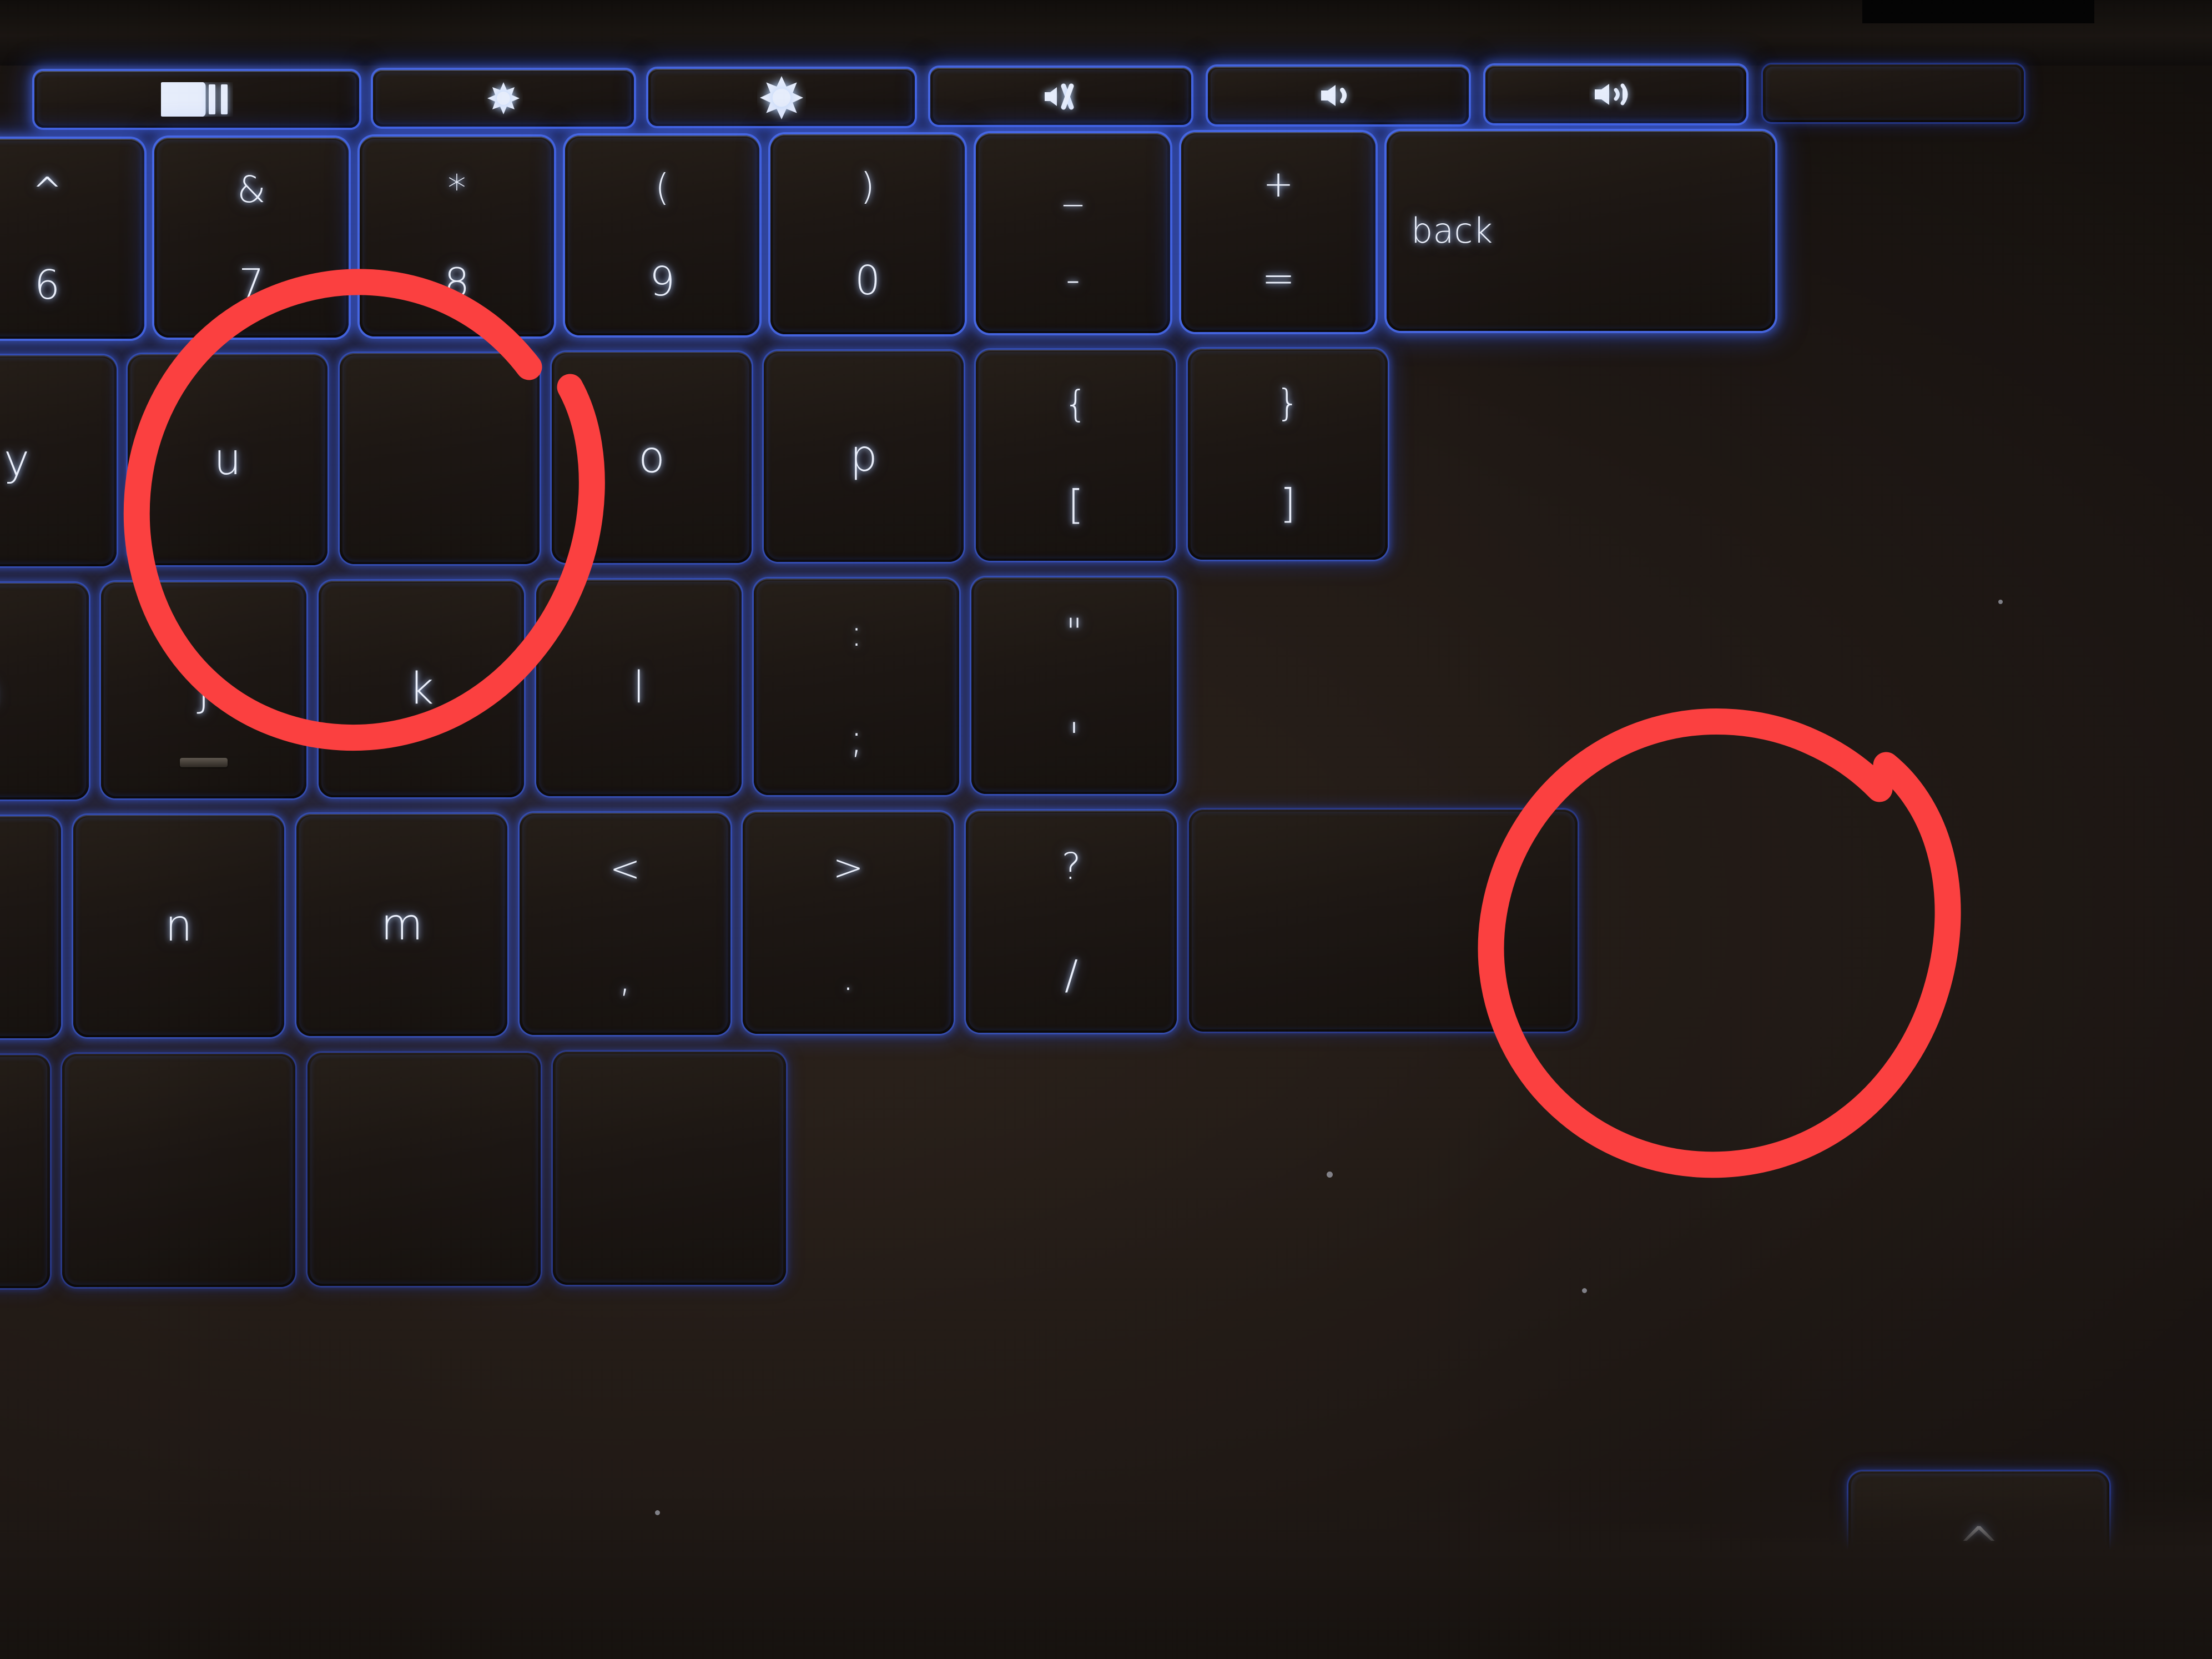  Describe the element at coordinates (1106, 1575) in the screenshot. I see `palm-rest` at that location.